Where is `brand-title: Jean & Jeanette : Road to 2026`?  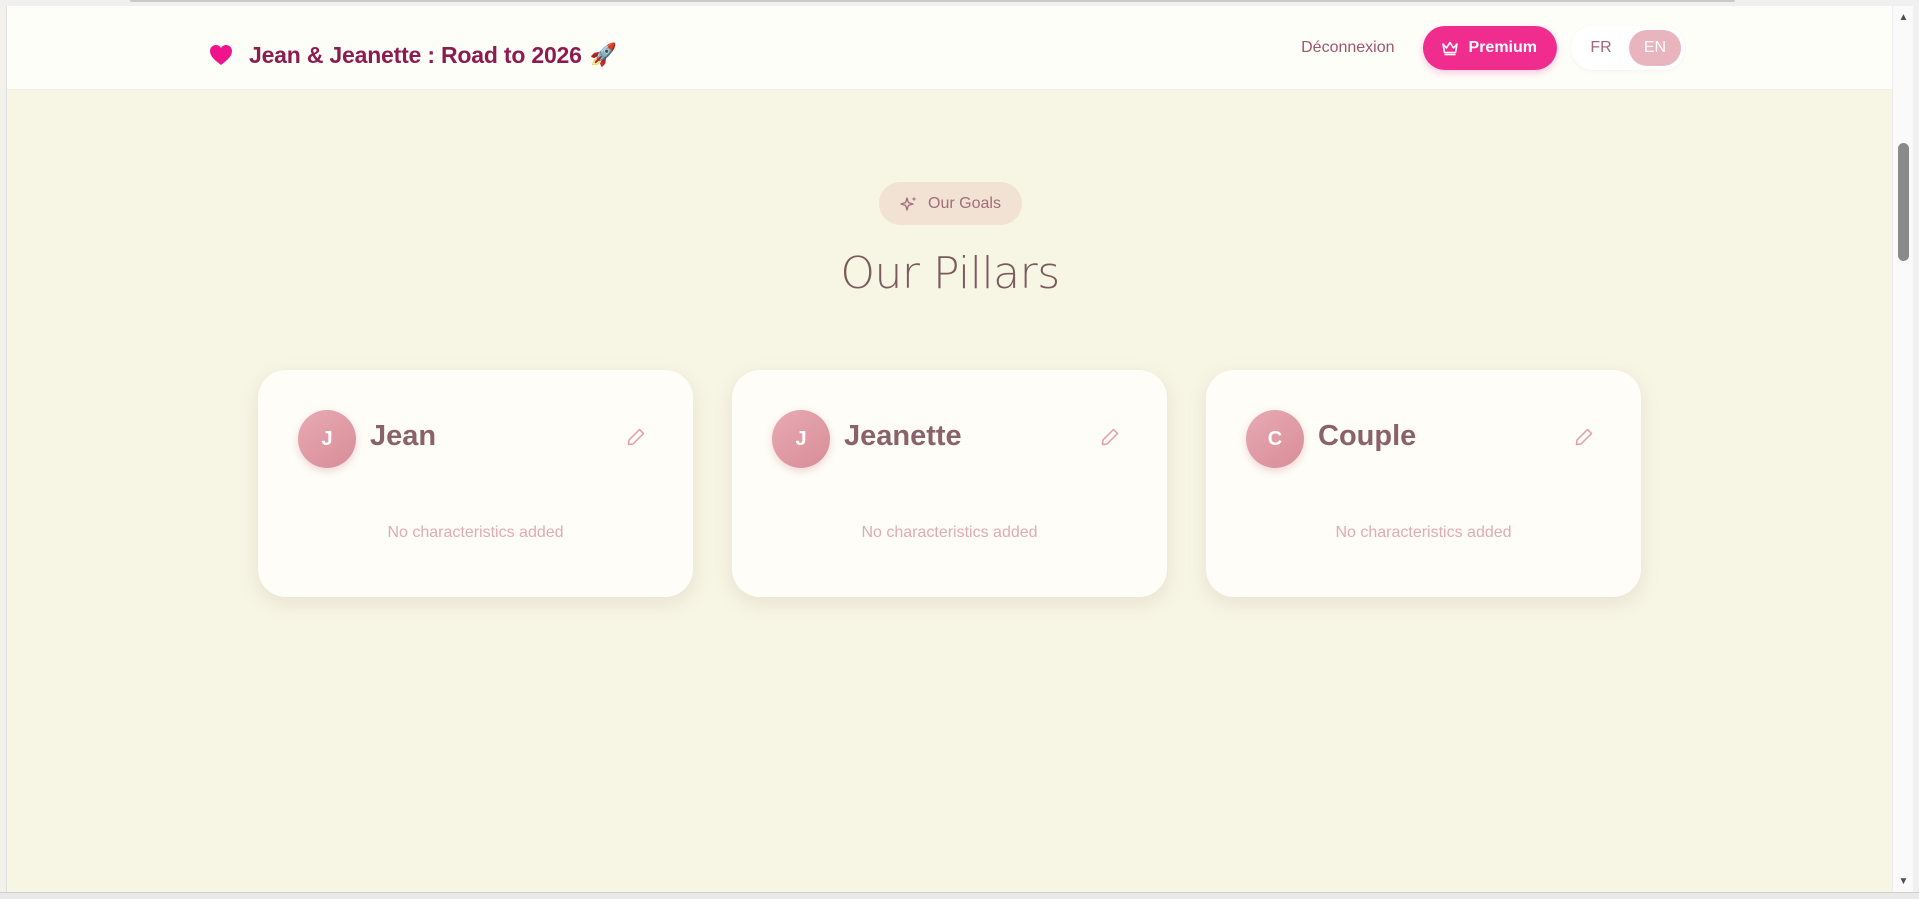
brand-title: Jean & Jeanette : Road to 2026 is located at coordinates (415, 54).